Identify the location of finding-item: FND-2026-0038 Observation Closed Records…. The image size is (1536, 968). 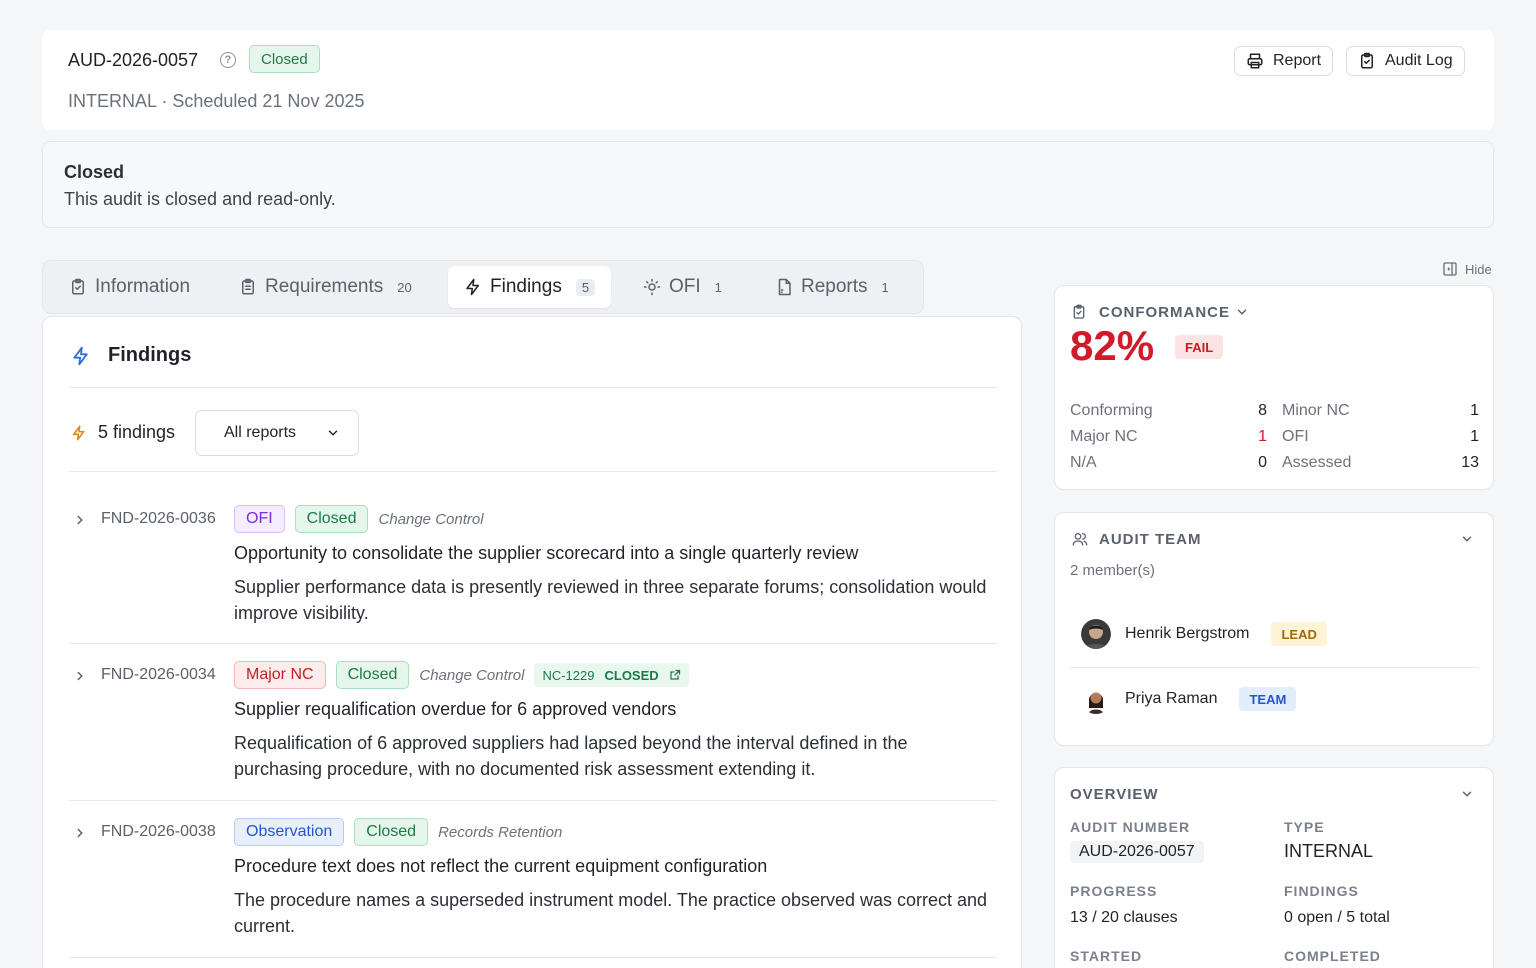
(533, 877).